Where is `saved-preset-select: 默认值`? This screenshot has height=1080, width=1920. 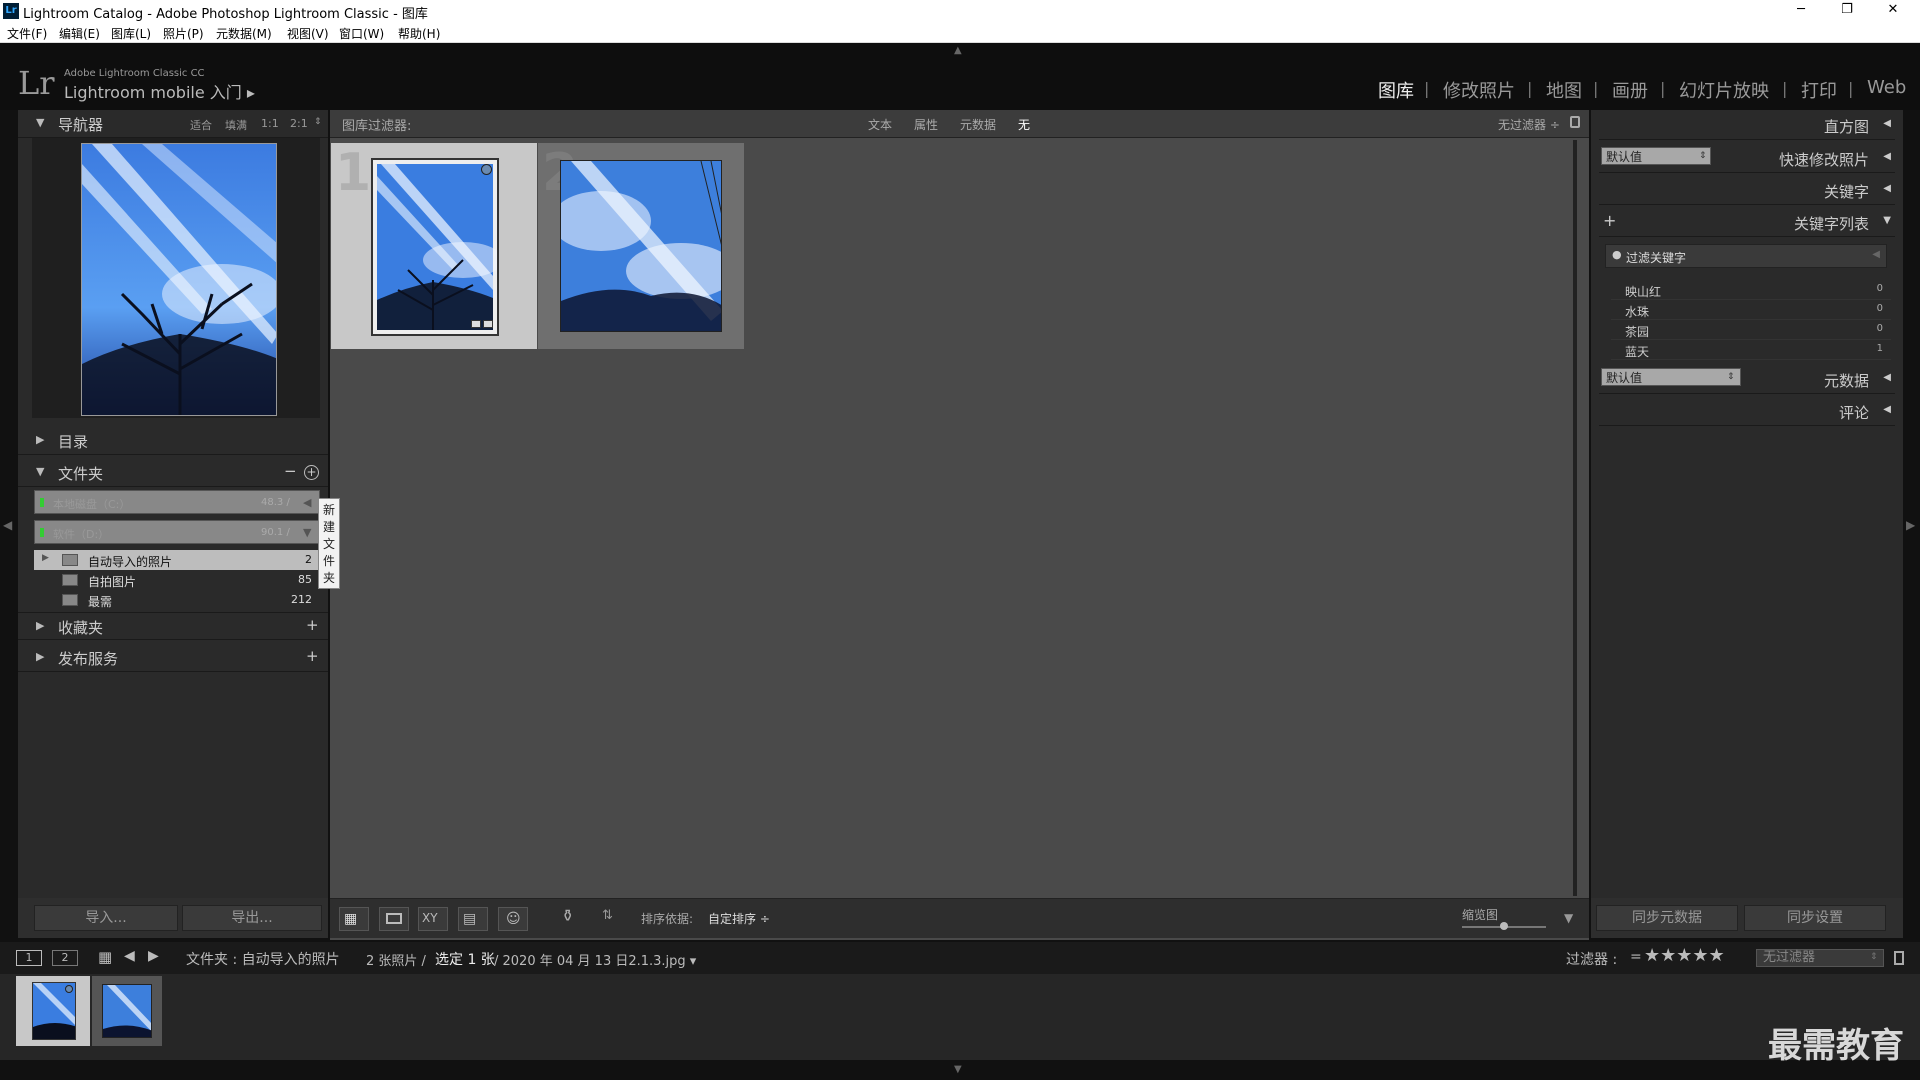
saved-preset-select: 默认值 is located at coordinates (1656, 156).